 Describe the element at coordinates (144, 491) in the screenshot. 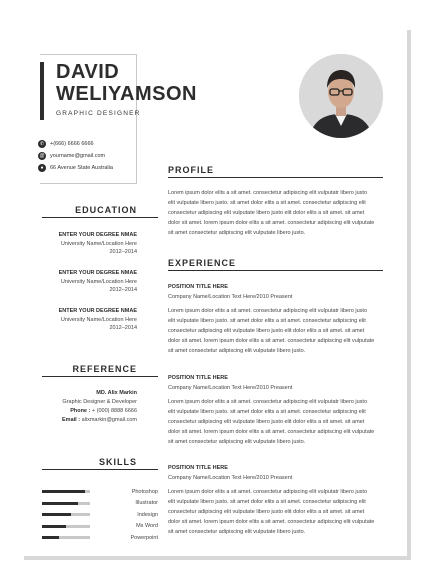

I see `skill-name: Photoshop` at that location.